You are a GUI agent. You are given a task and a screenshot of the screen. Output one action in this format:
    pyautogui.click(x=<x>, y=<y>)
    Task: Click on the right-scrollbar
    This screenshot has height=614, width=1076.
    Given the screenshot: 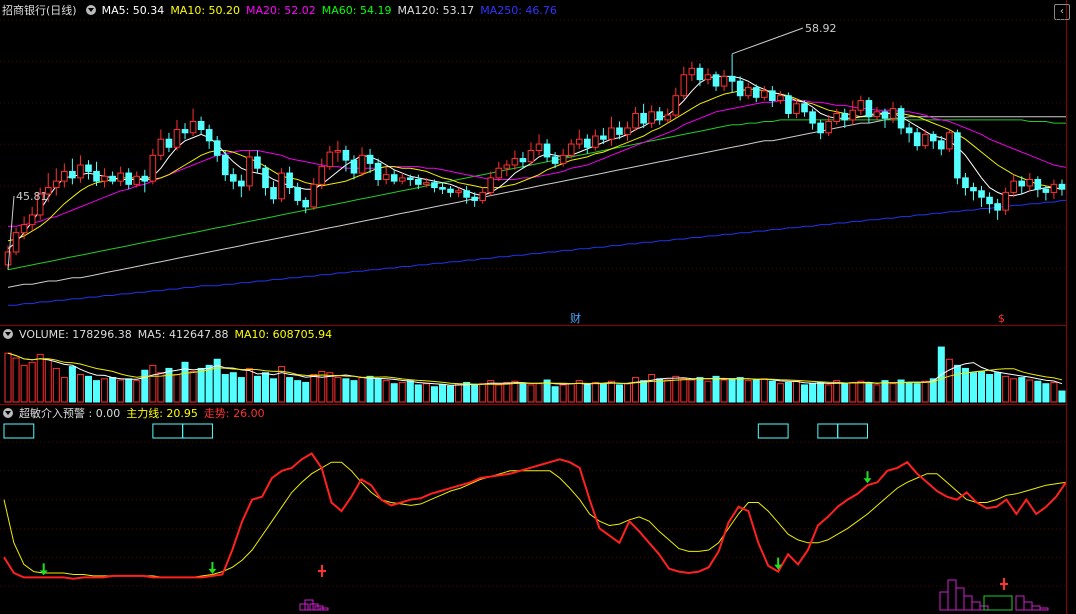 What is the action you would take?
    pyautogui.click(x=1071, y=307)
    